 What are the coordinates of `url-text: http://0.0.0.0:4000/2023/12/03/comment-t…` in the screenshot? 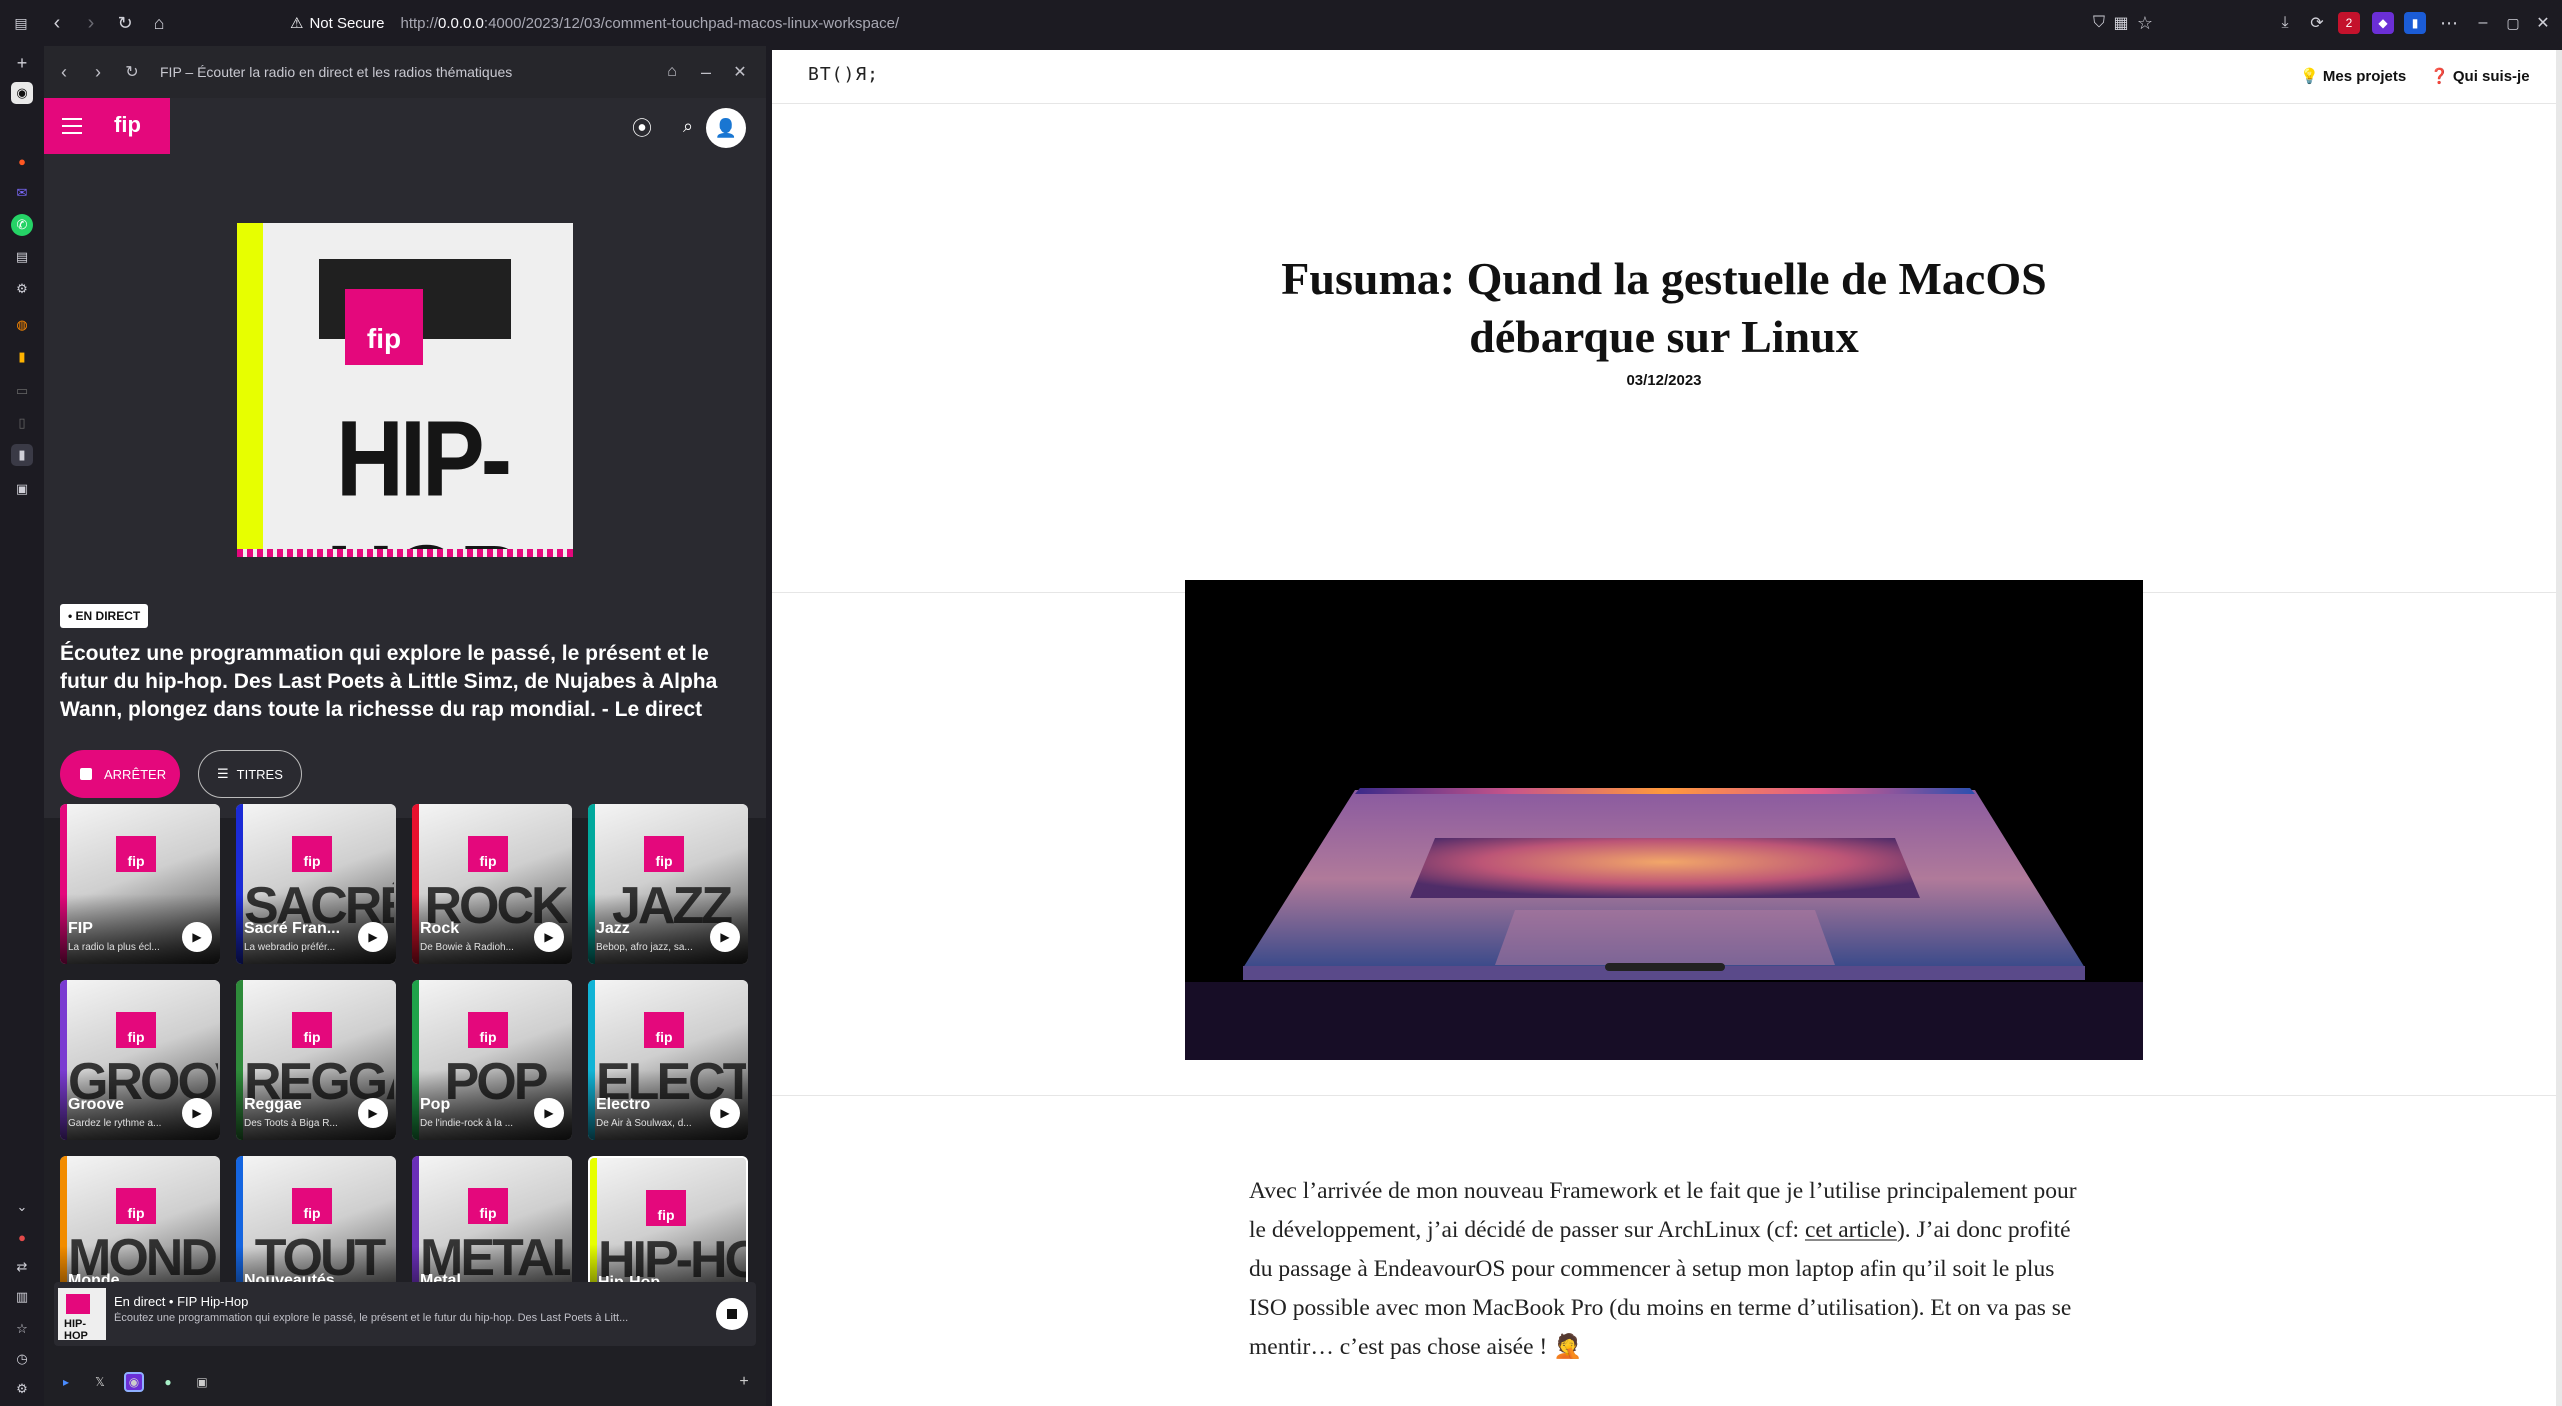 It's located at (650, 23).